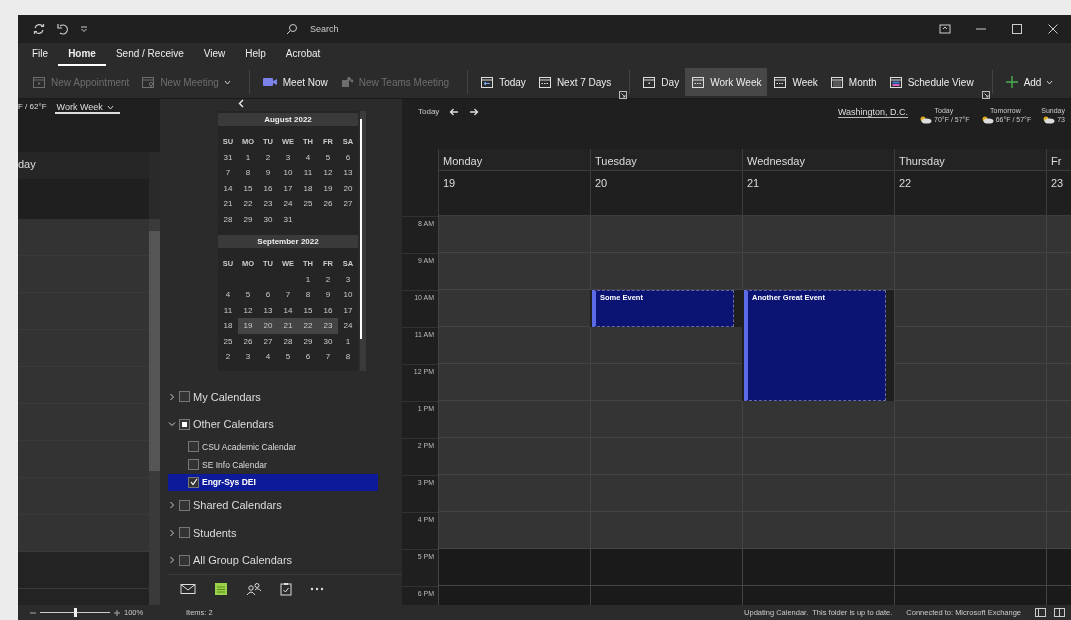 The width and height of the screenshot is (1071, 620). I want to click on ribbon-button: Next 7 Days, so click(574, 82).